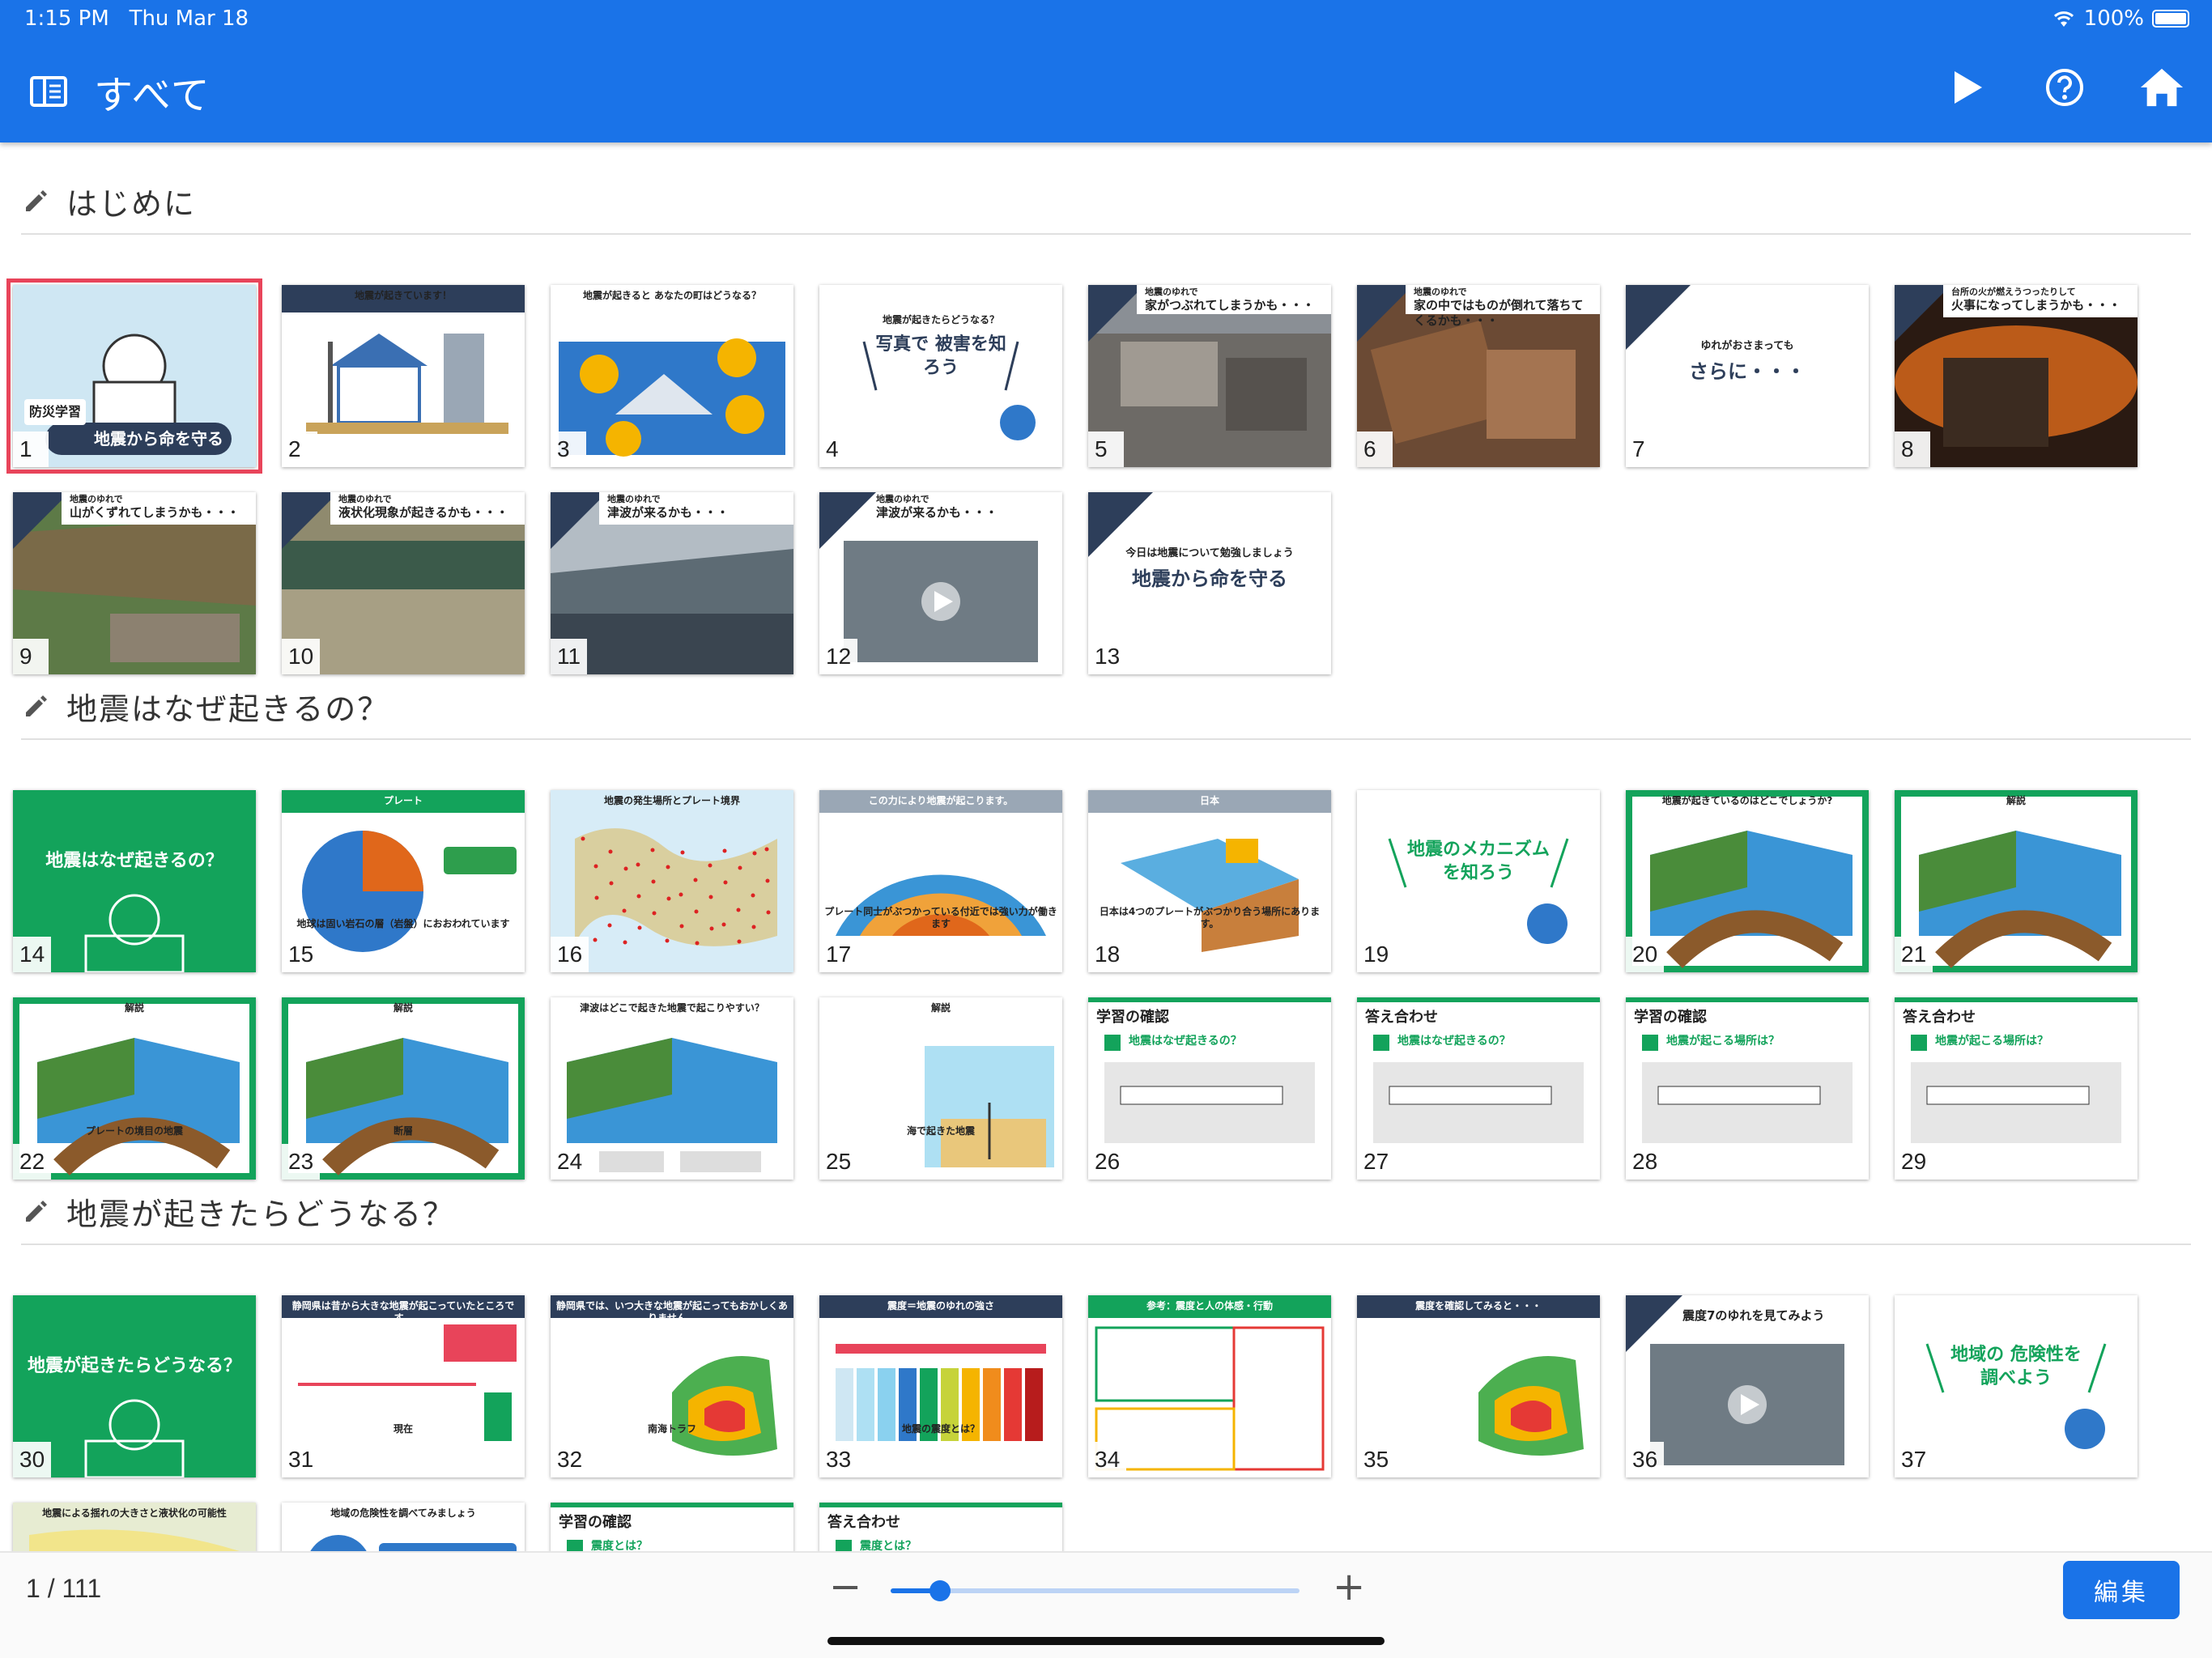  What do you see at coordinates (1479, 376) in the screenshot?
I see `slide-thumbnail: 地震のゆれで 家の中ではものが倒れて落ちてくるかも・・・ 6` at bounding box center [1479, 376].